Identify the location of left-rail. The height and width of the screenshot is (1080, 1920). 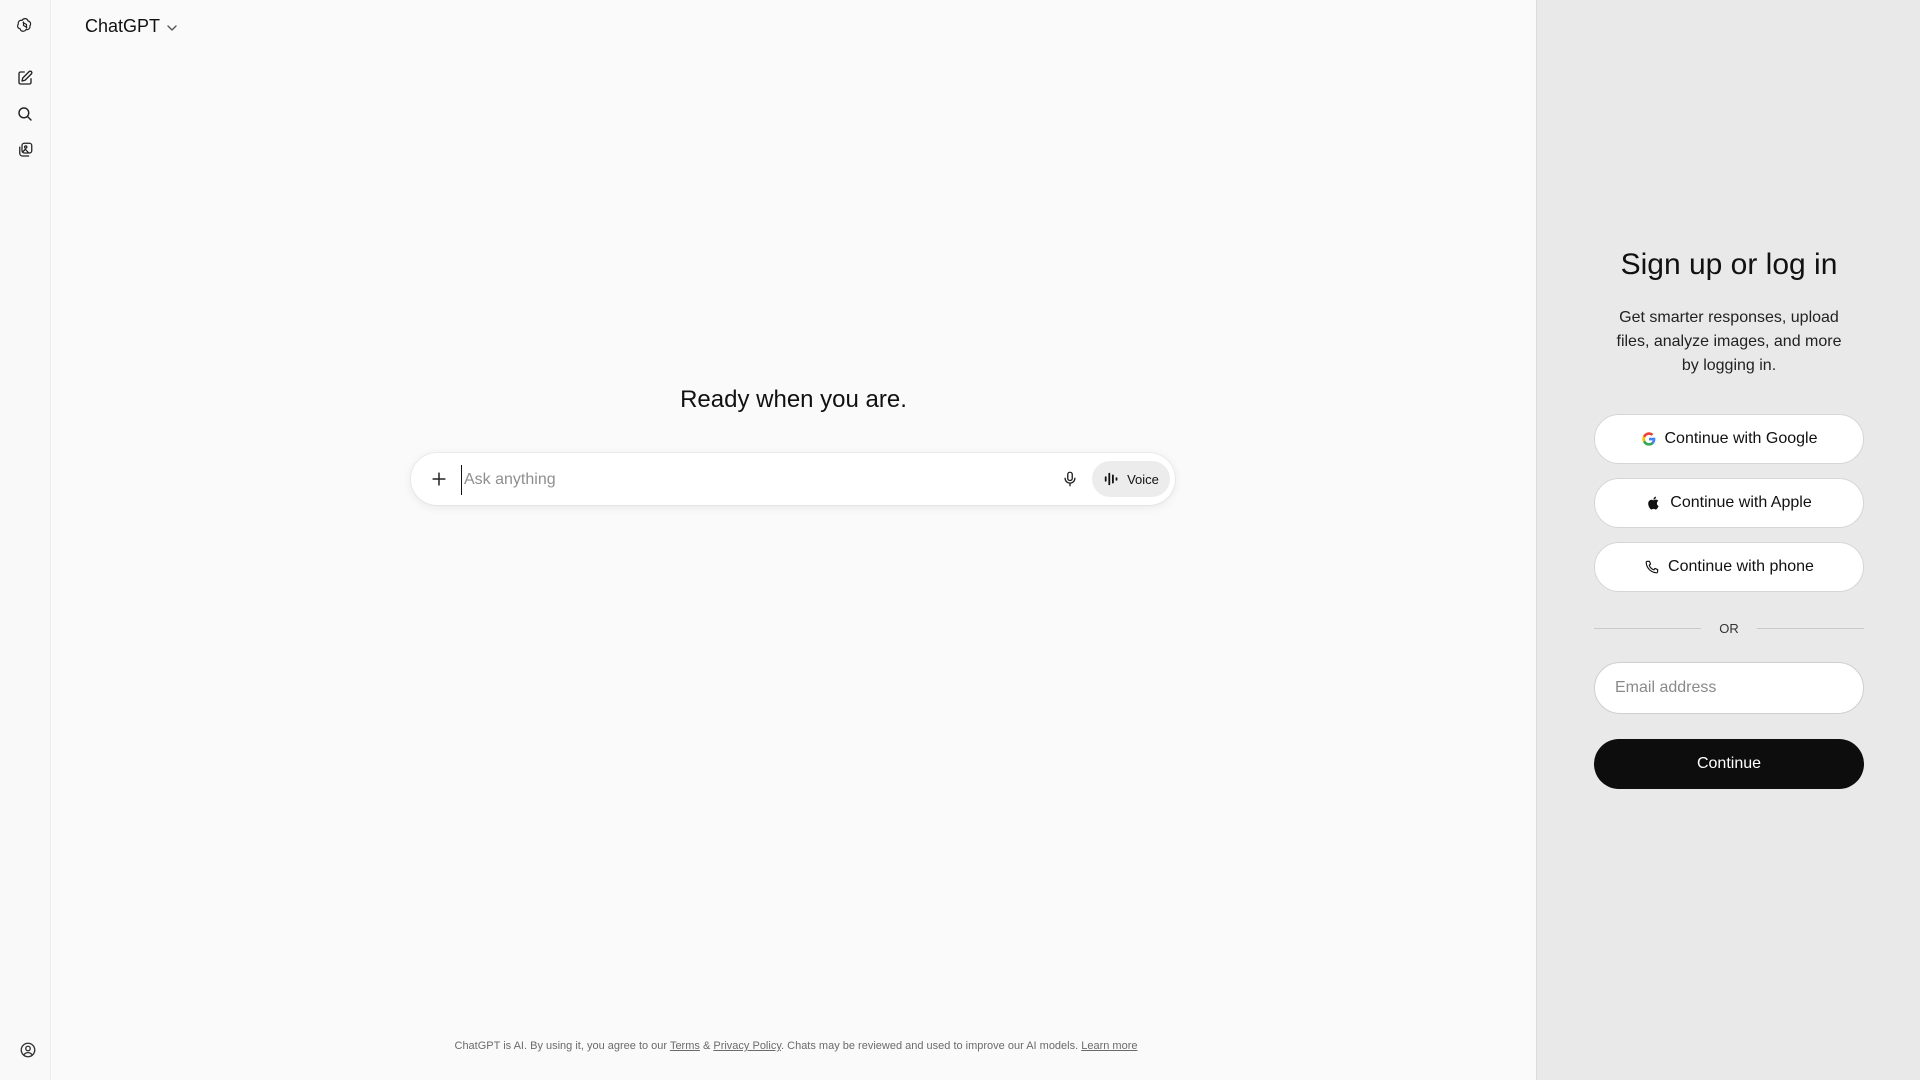
(25, 540).